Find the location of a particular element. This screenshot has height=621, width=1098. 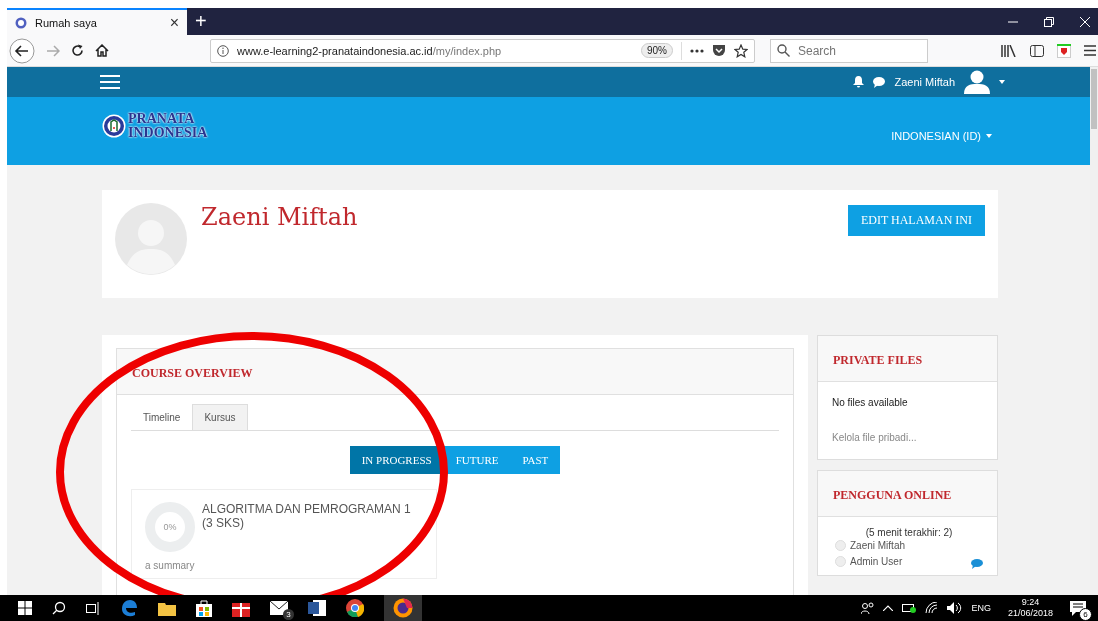

course-summary: a summary is located at coordinates (170, 565).